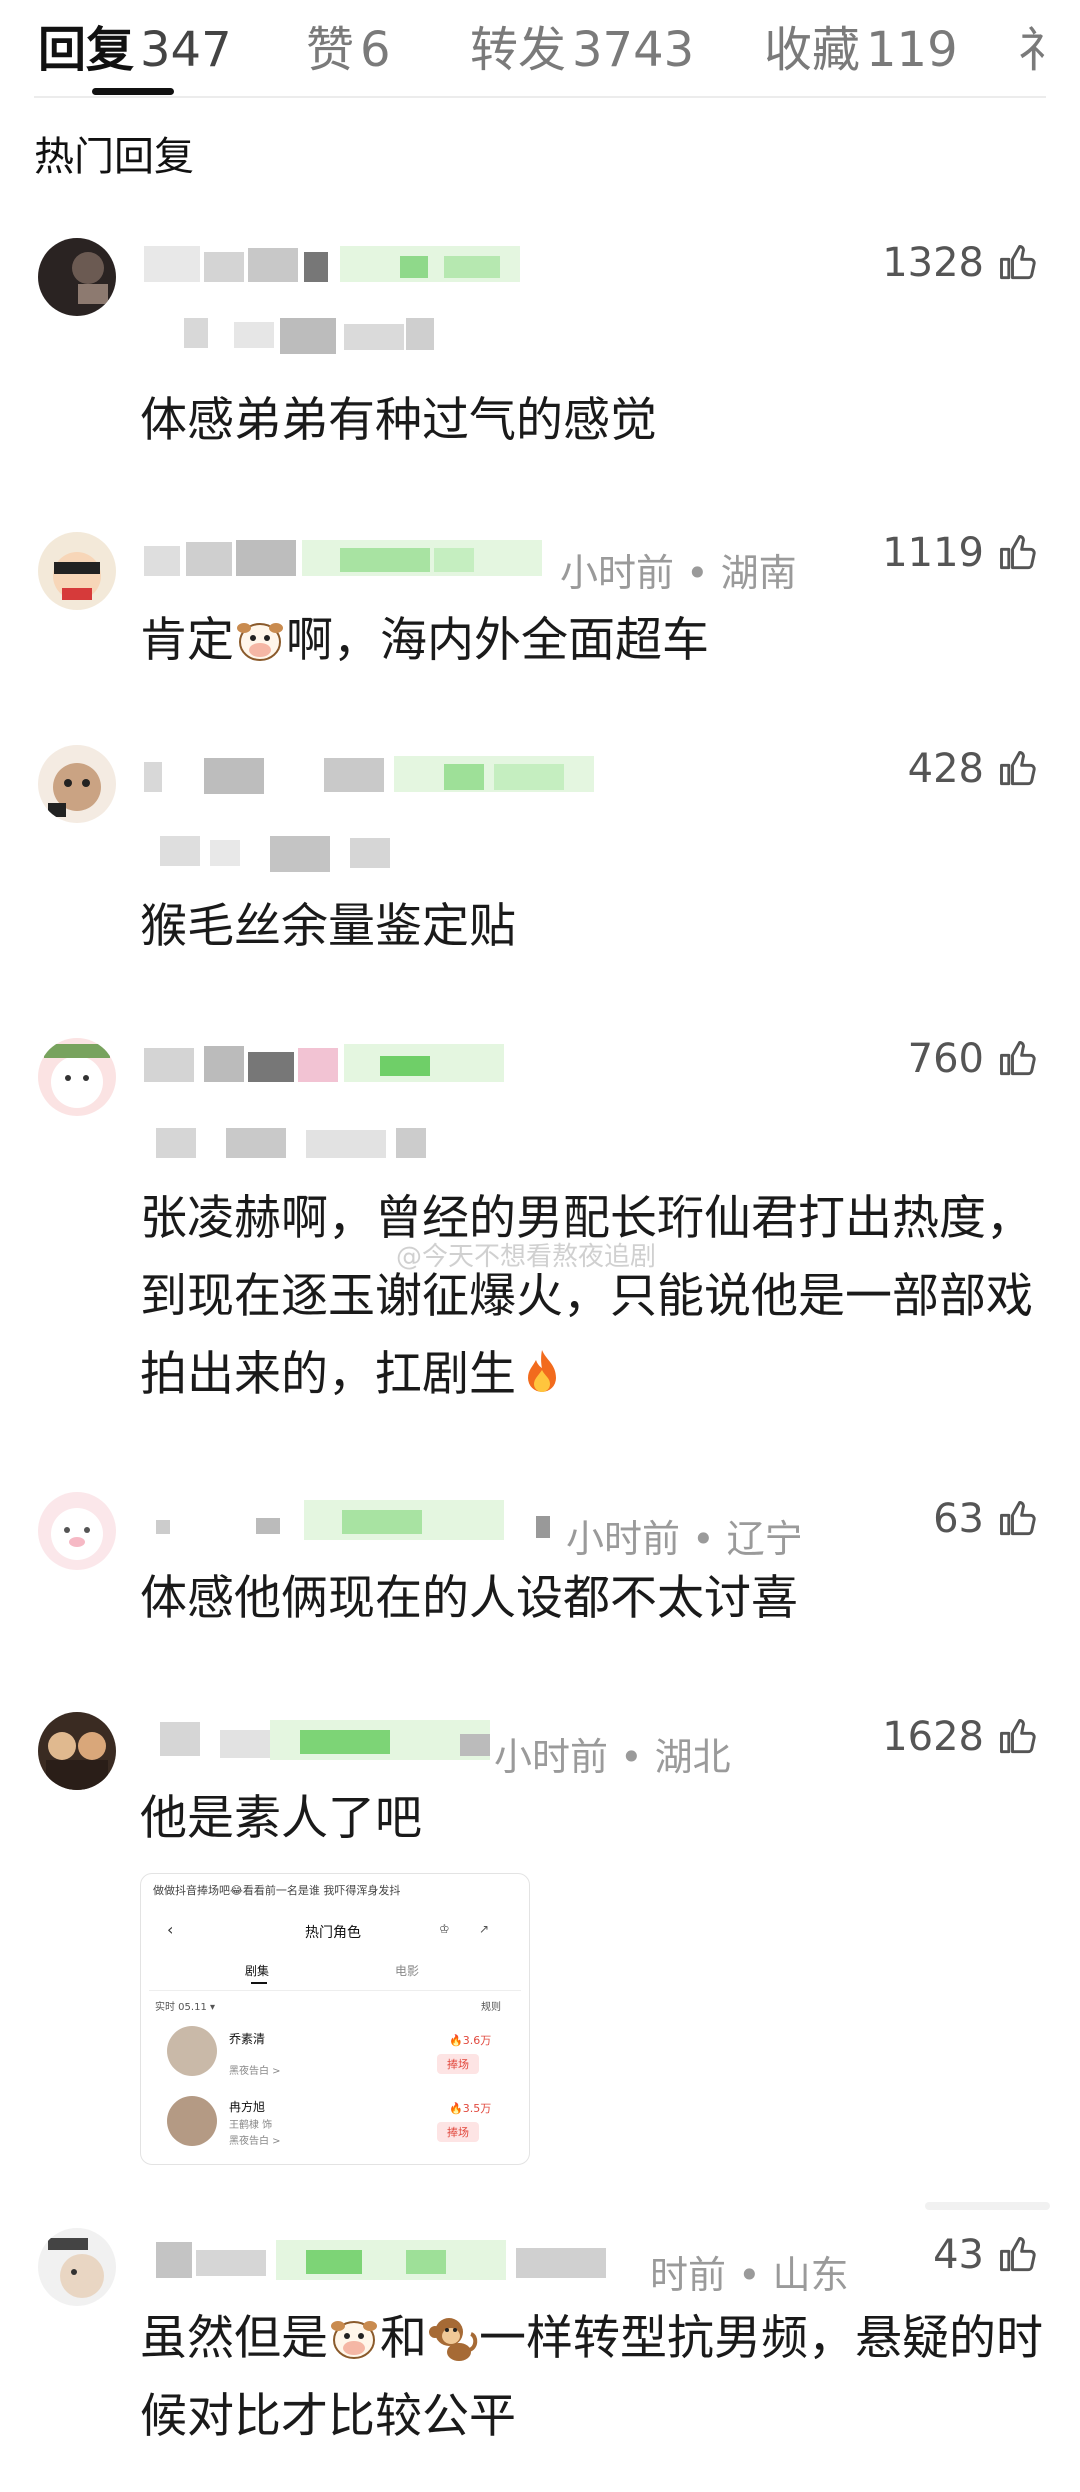  What do you see at coordinates (986, 2255) in the screenshot?
I see `like-button: 43` at bounding box center [986, 2255].